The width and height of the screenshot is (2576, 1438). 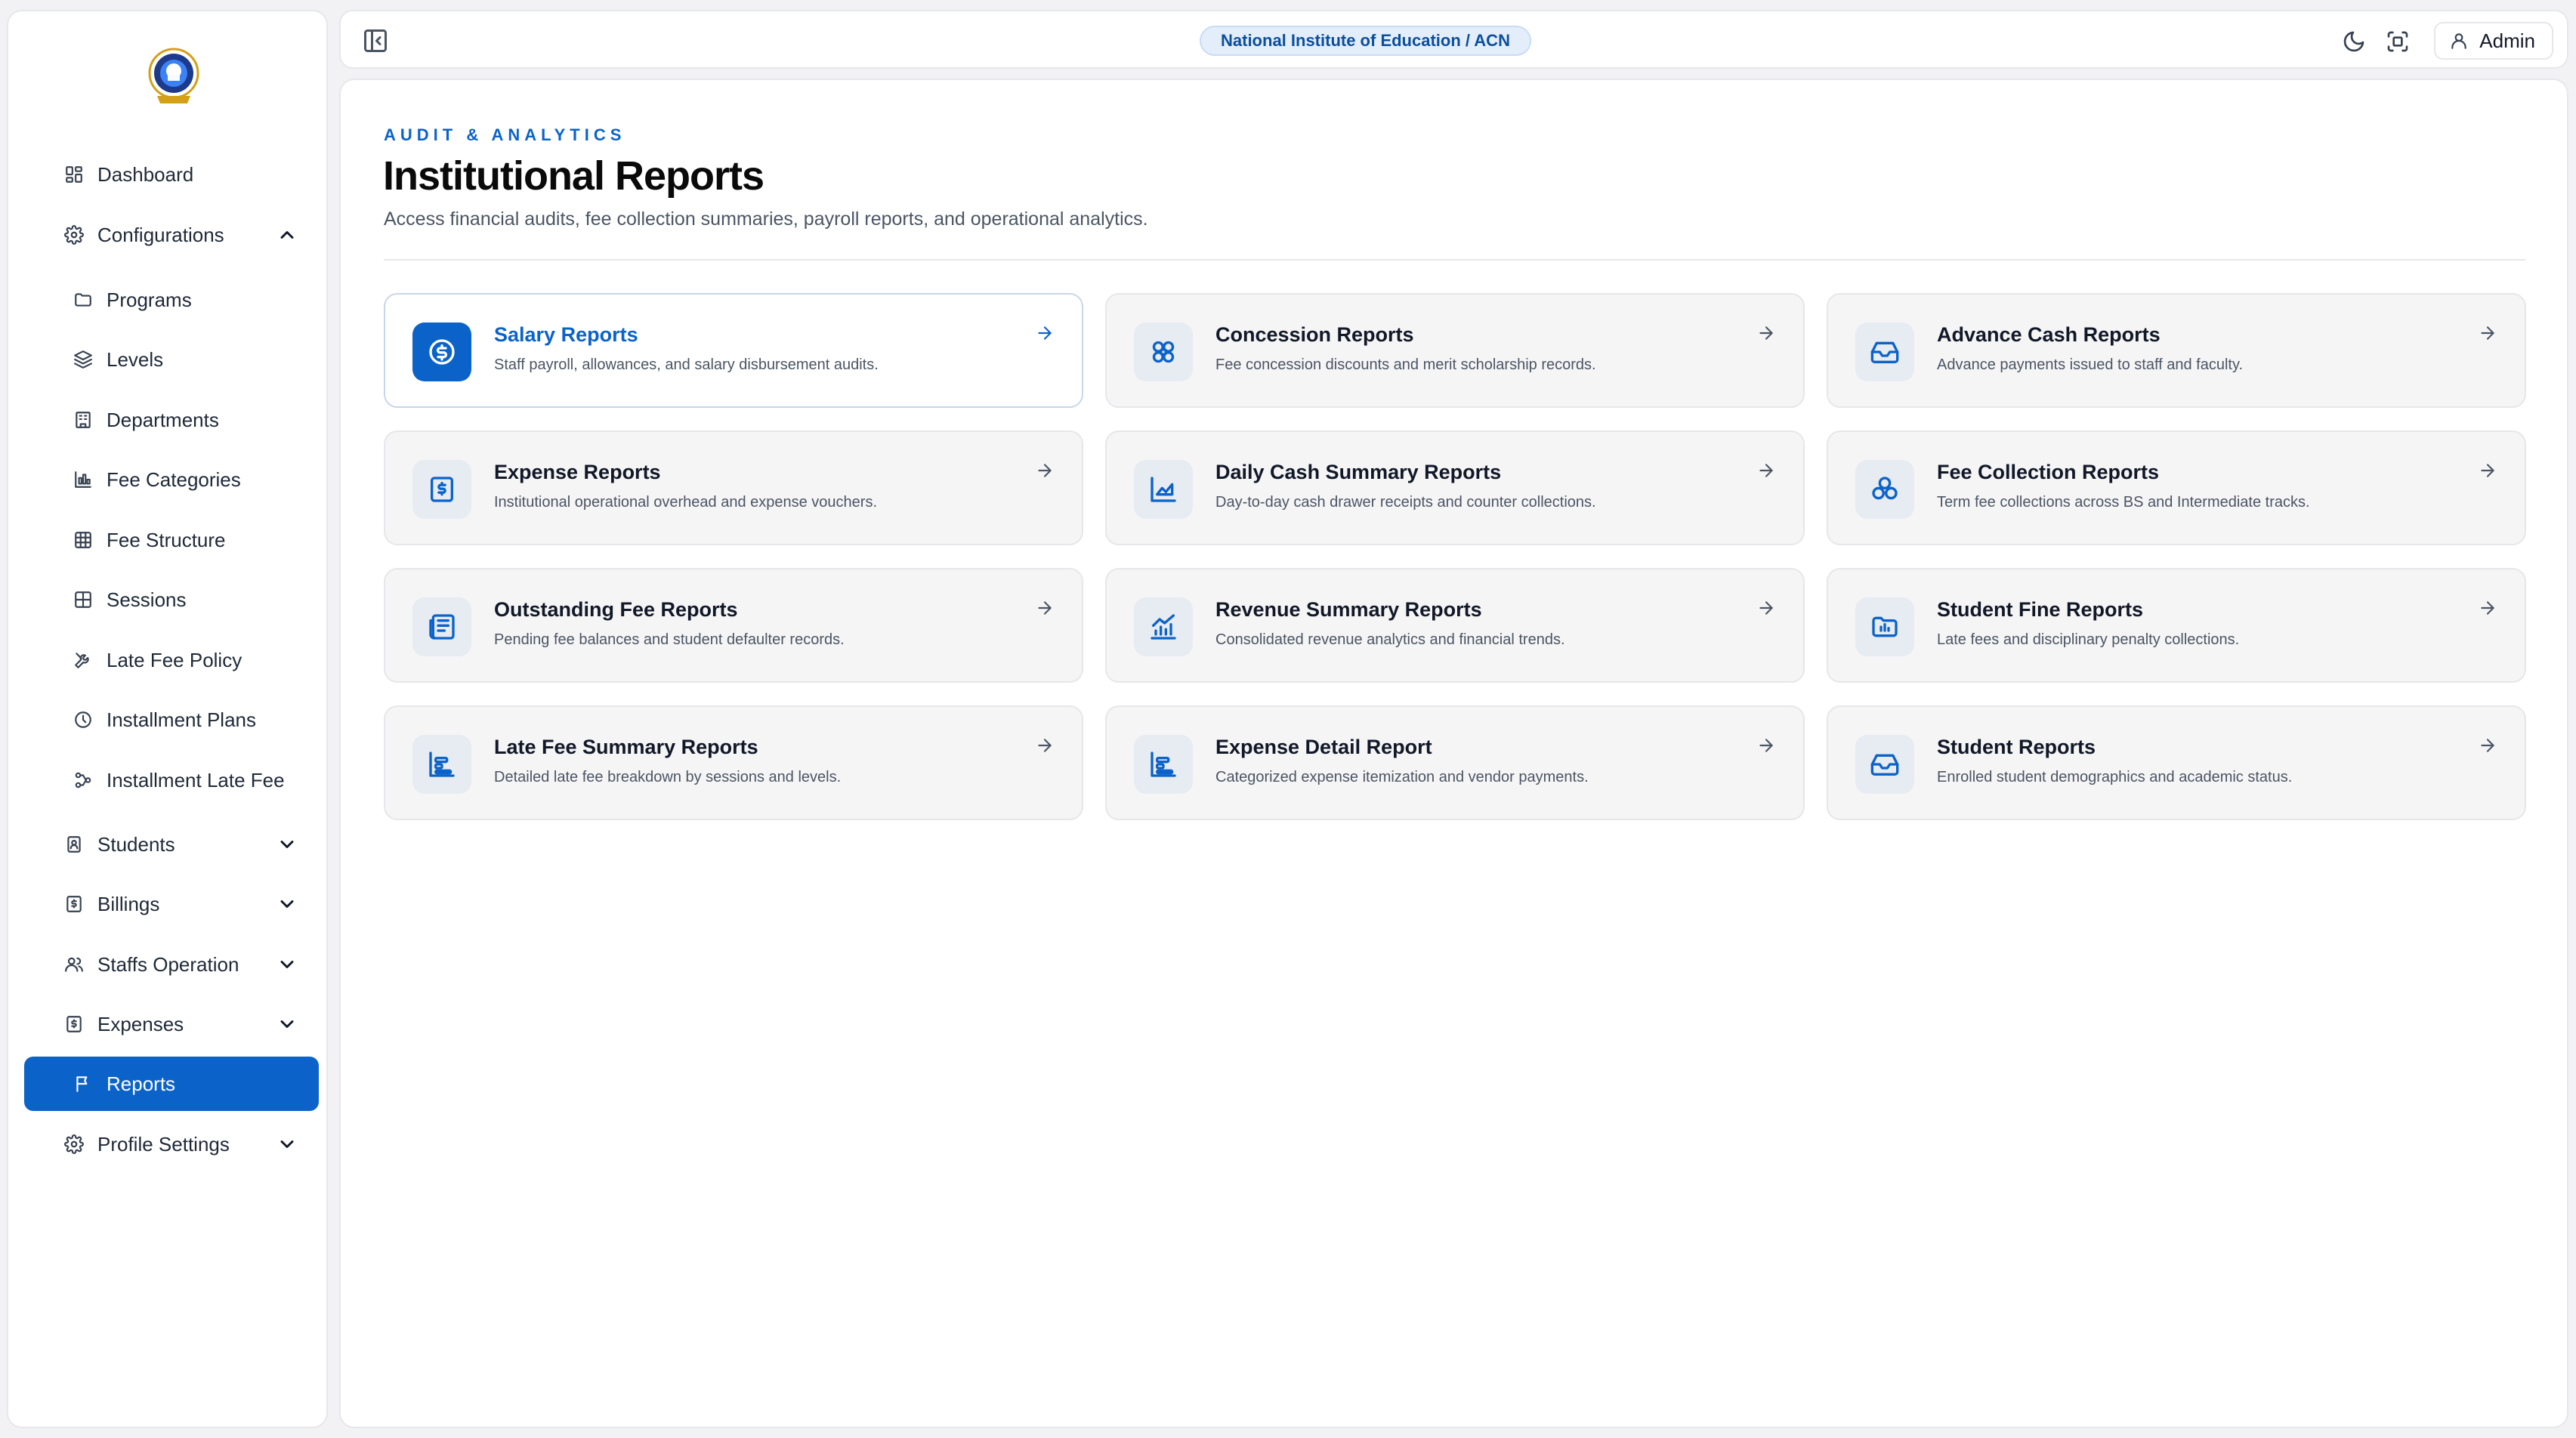 What do you see at coordinates (196, 780) in the screenshot?
I see `sidebar-item-label: Installment Late Fee` at bounding box center [196, 780].